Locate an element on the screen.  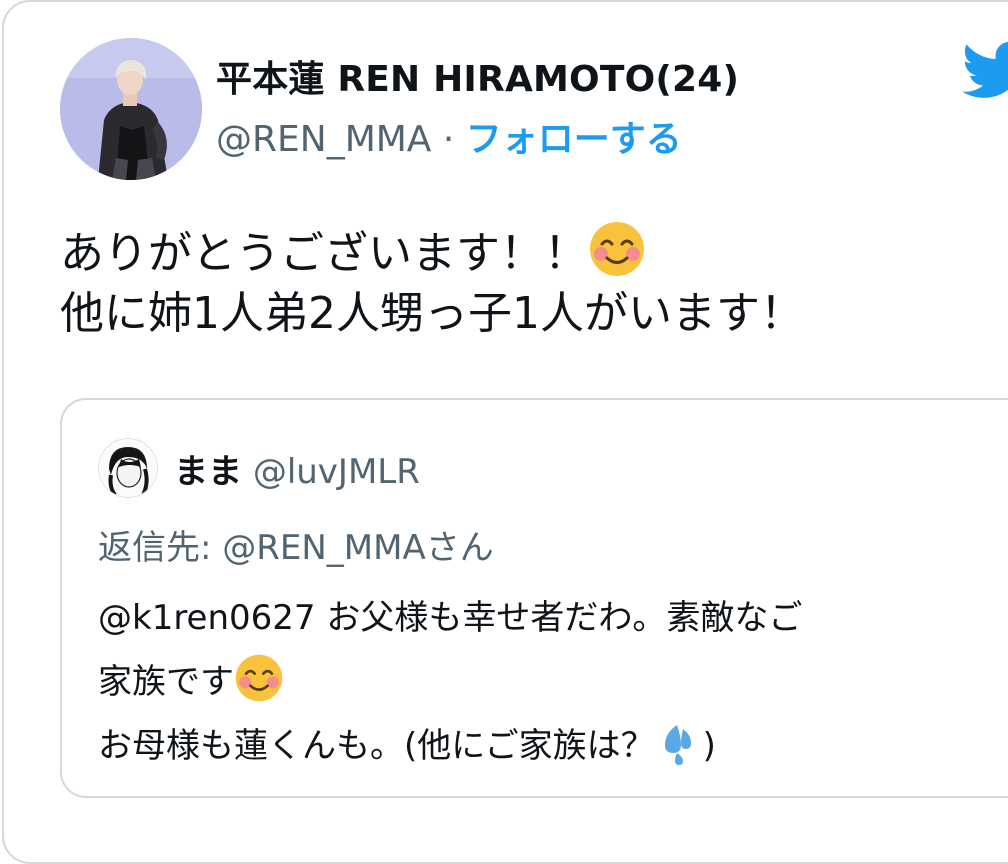
tweet-text-line-2: 他に姉1人弟2人甥っ子1人がいます！ is located at coordinates (432, 313).